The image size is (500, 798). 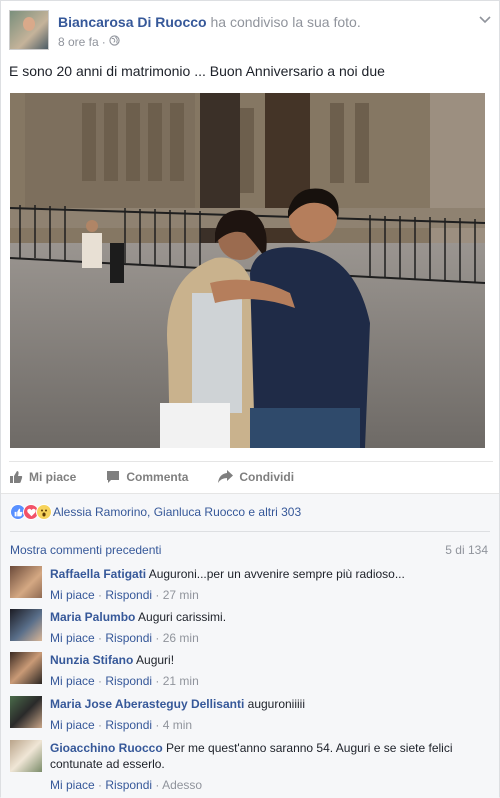 I want to click on author-avatar, so click(x=29, y=30).